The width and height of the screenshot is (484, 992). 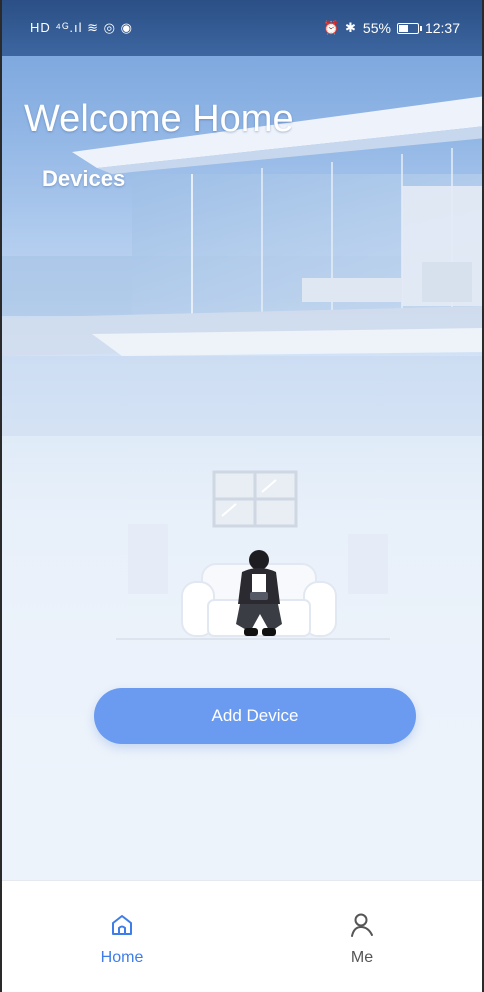 I want to click on network-icons: HD ⁴ᴳ.ıl ≋ ◎ ◉, so click(x=81, y=27).